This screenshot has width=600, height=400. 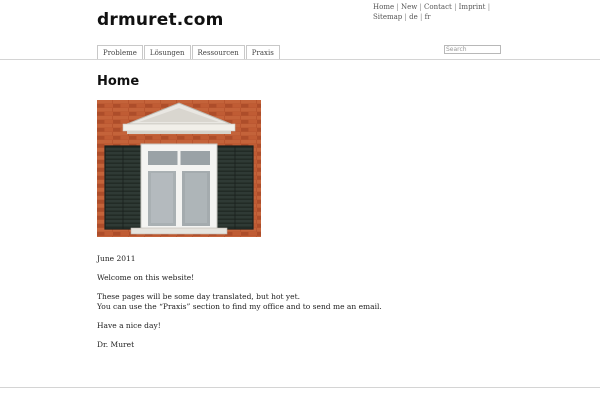 What do you see at coordinates (438, 7) in the screenshot?
I see `link-contact: Contact` at bounding box center [438, 7].